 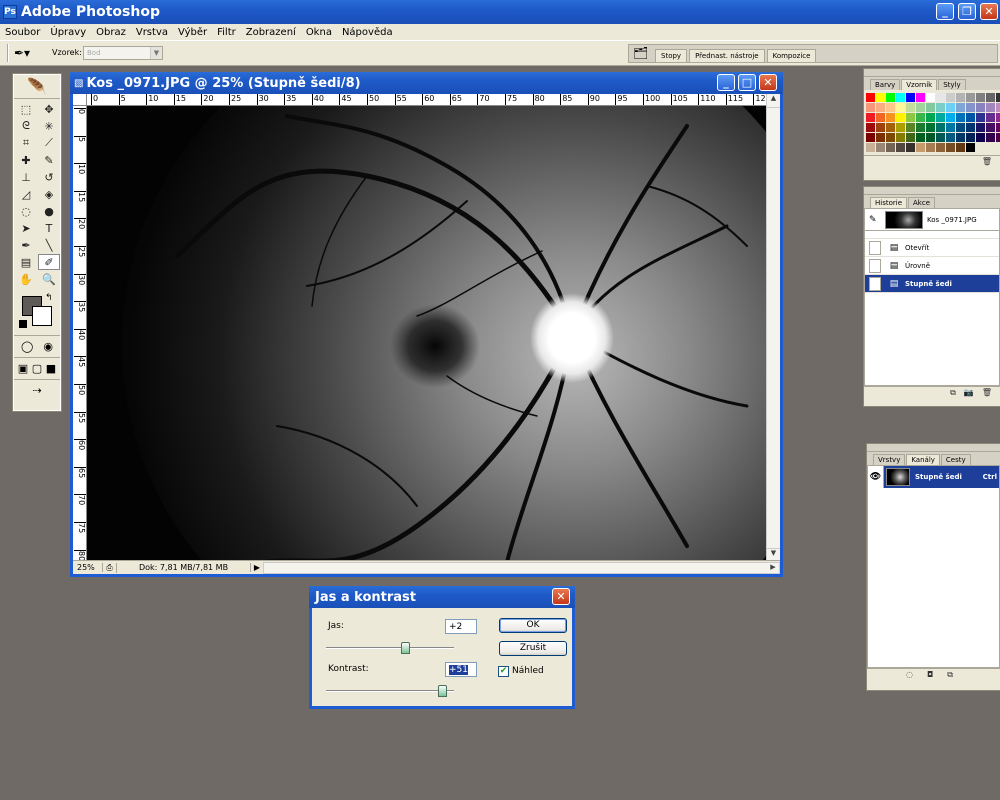 I want to click on menu-zobrazeni: Zobrazení, so click(x=271, y=32).